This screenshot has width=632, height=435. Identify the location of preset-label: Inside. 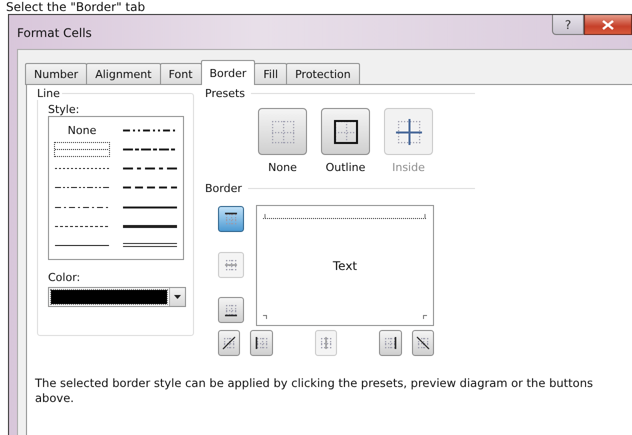
(408, 167).